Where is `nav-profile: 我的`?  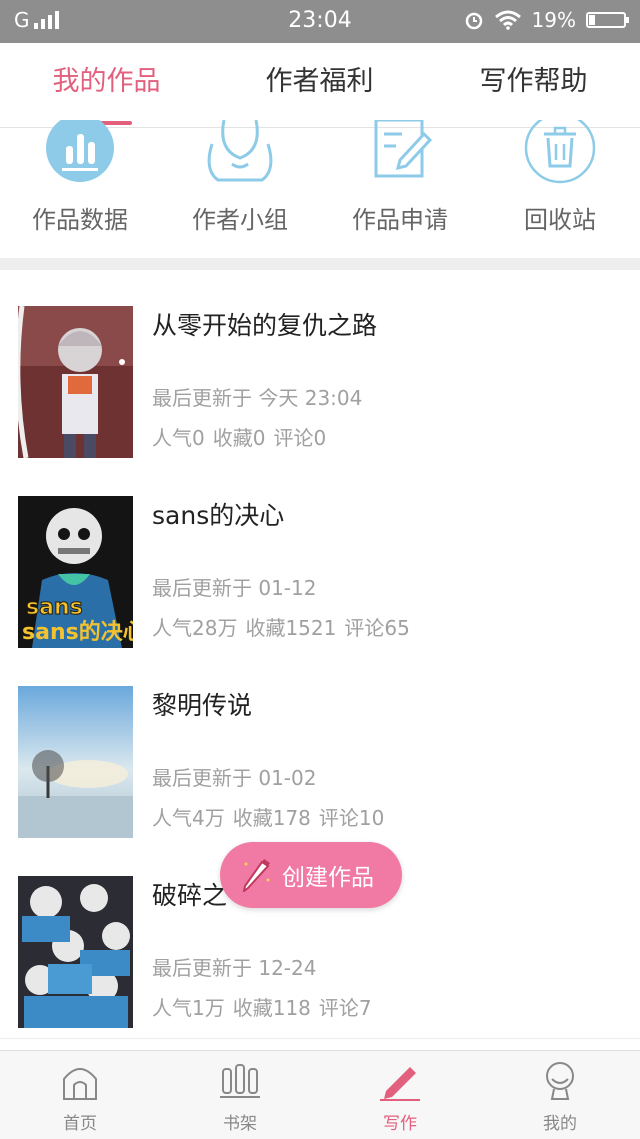 nav-profile: 我的 is located at coordinates (560, 1095).